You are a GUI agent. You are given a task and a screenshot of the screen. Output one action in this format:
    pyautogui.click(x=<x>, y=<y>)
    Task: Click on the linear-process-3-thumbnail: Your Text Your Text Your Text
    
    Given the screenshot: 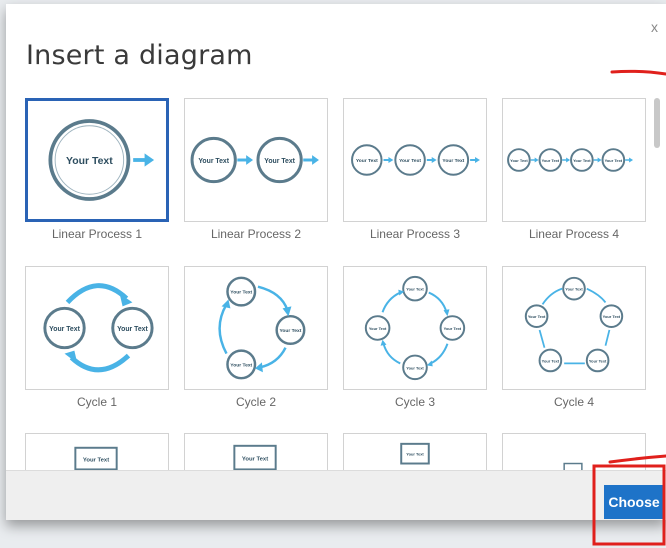 What is the action you would take?
    pyautogui.click(x=415, y=160)
    